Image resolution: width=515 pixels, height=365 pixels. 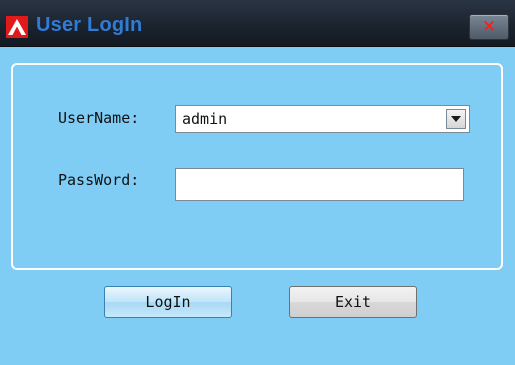 What do you see at coordinates (257, 23) in the screenshot?
I see `title-bar: User LogIn ✕` at bounding box center [257, 23].